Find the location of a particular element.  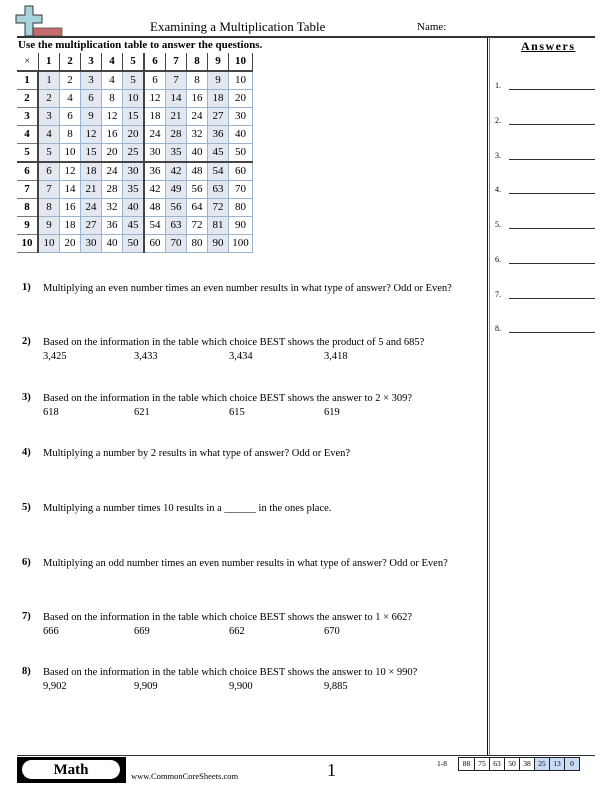

column-header: 3 is located at coordinates (91, 62).